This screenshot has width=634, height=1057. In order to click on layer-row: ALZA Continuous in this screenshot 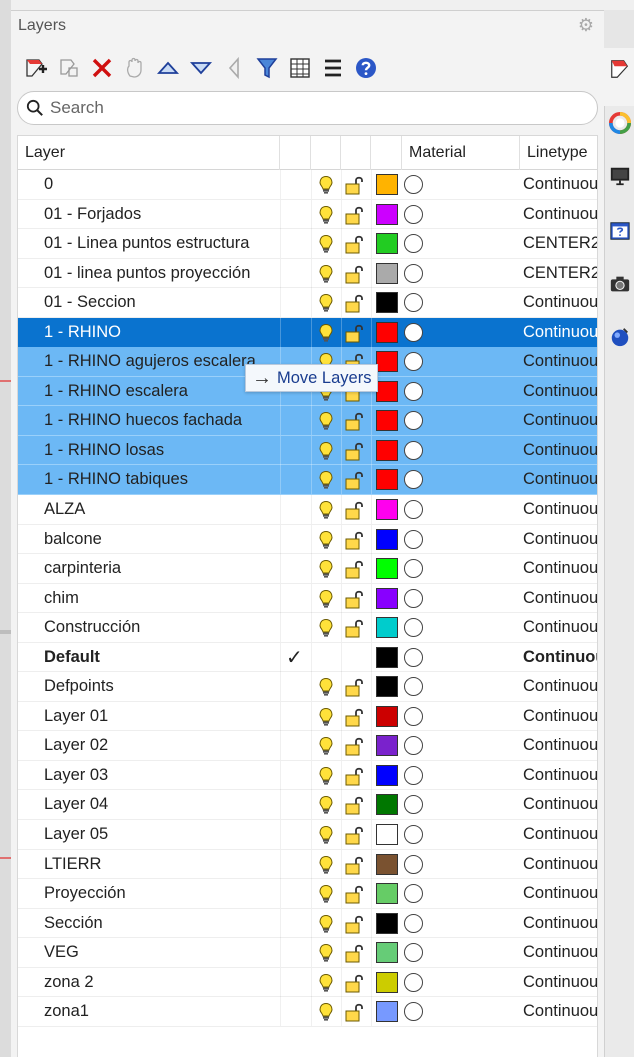, I will do `click(307, 510)`.